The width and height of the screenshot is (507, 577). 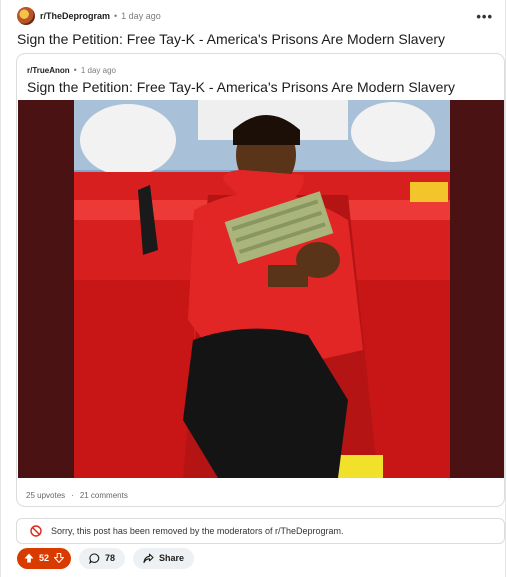 What do you see at coordinates (36, 531) in the screenshot?
I see `ban-icon` at bounding box center [36, 531].